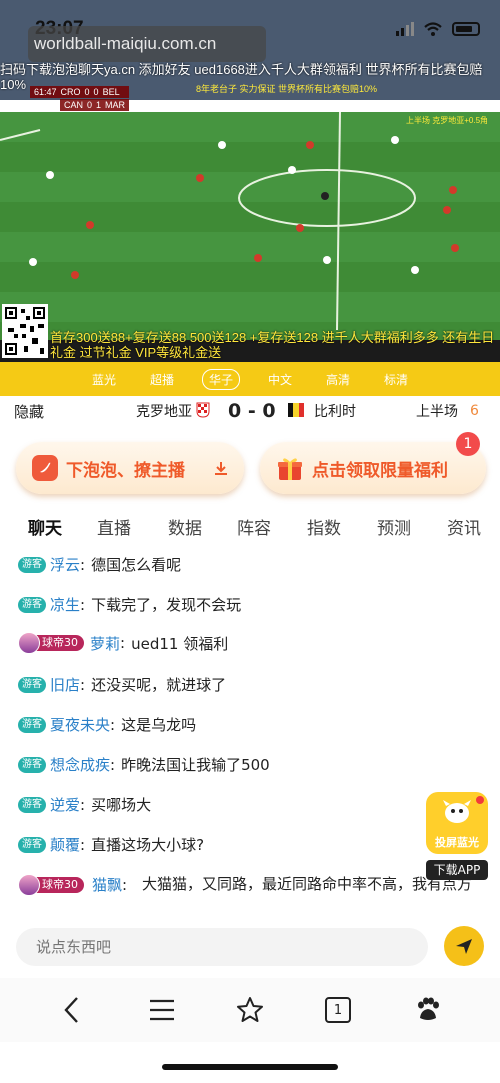 The width and height of the screenshot is (500, 1083). I want to click on chat-username: 凉生, so click(65, 604).